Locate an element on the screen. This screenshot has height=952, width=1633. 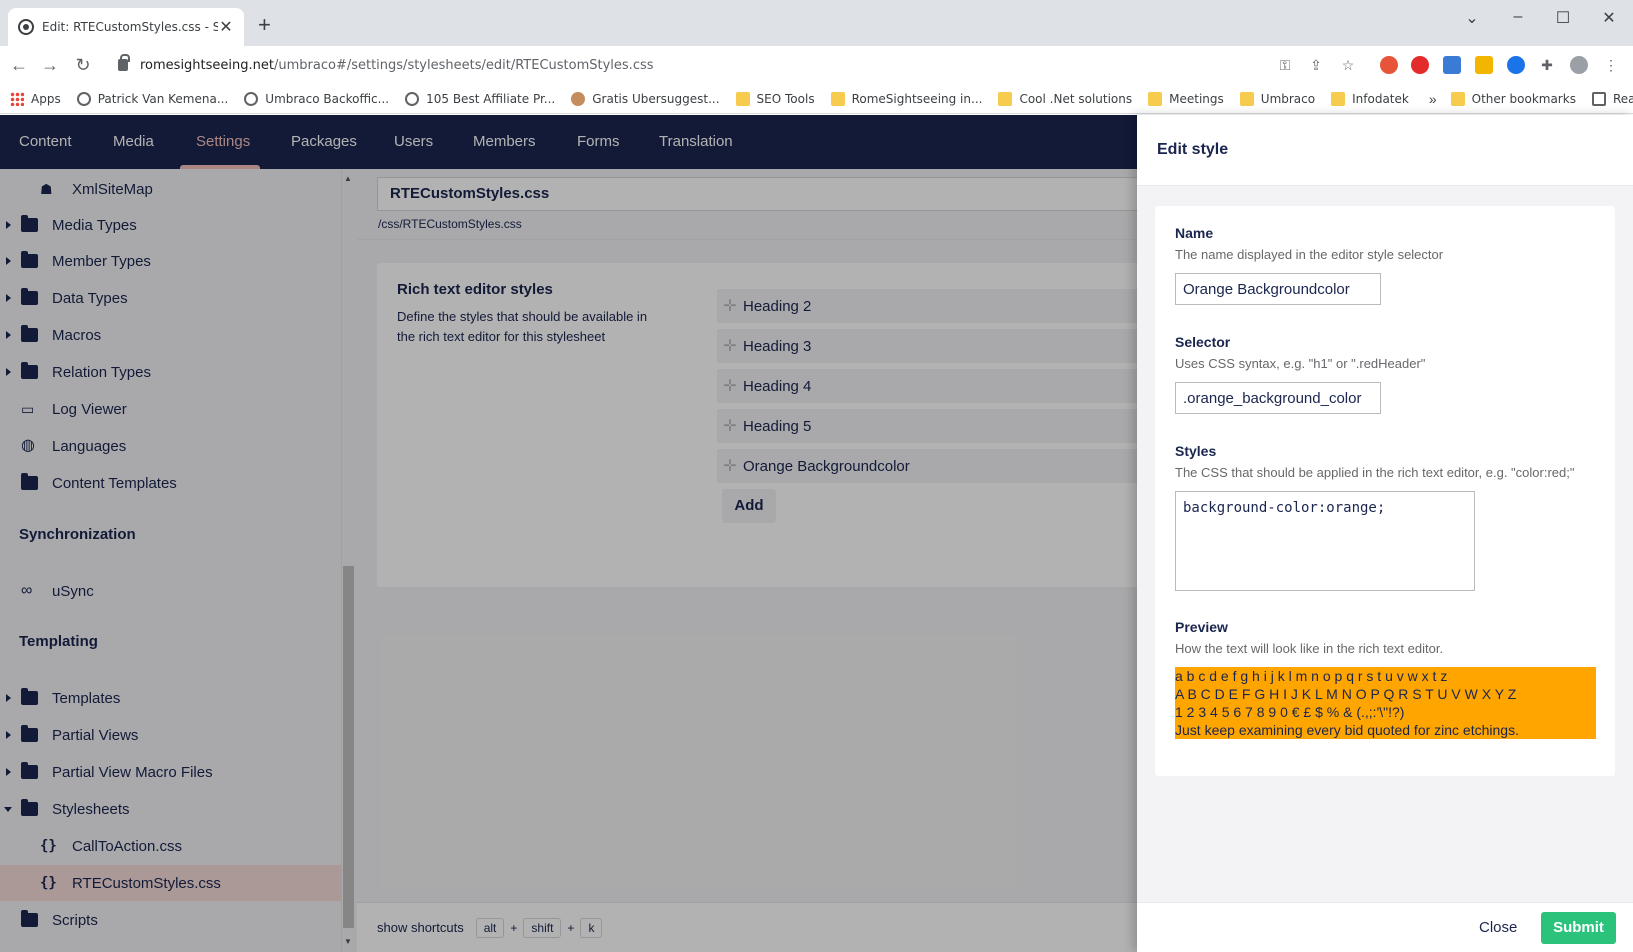
face-icon is located at coordinates (578, 98).